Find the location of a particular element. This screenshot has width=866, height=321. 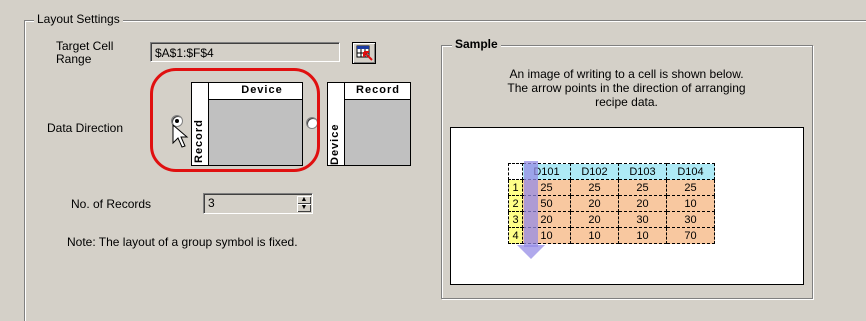

grid-col-header: D104 is located at coordinates (690, 171).